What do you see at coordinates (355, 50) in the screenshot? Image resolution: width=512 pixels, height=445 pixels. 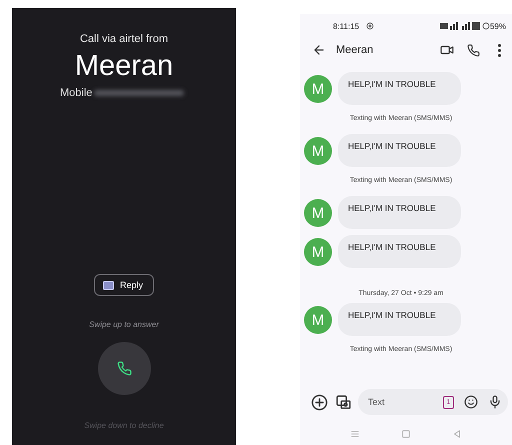 I see `contact-name: Meeran` at bounding box center [355, 50].